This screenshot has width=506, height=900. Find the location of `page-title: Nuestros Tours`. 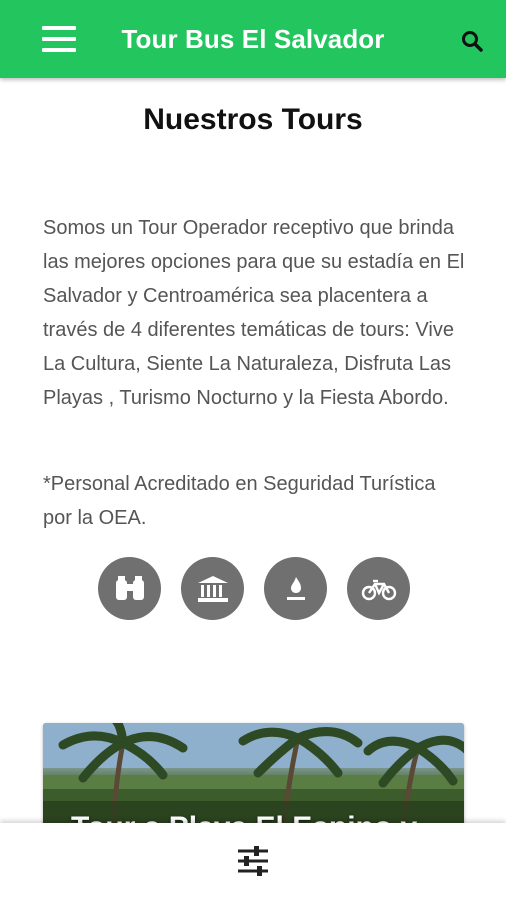

page-title: Nuestros Tours is located at coordinates (253, 119).